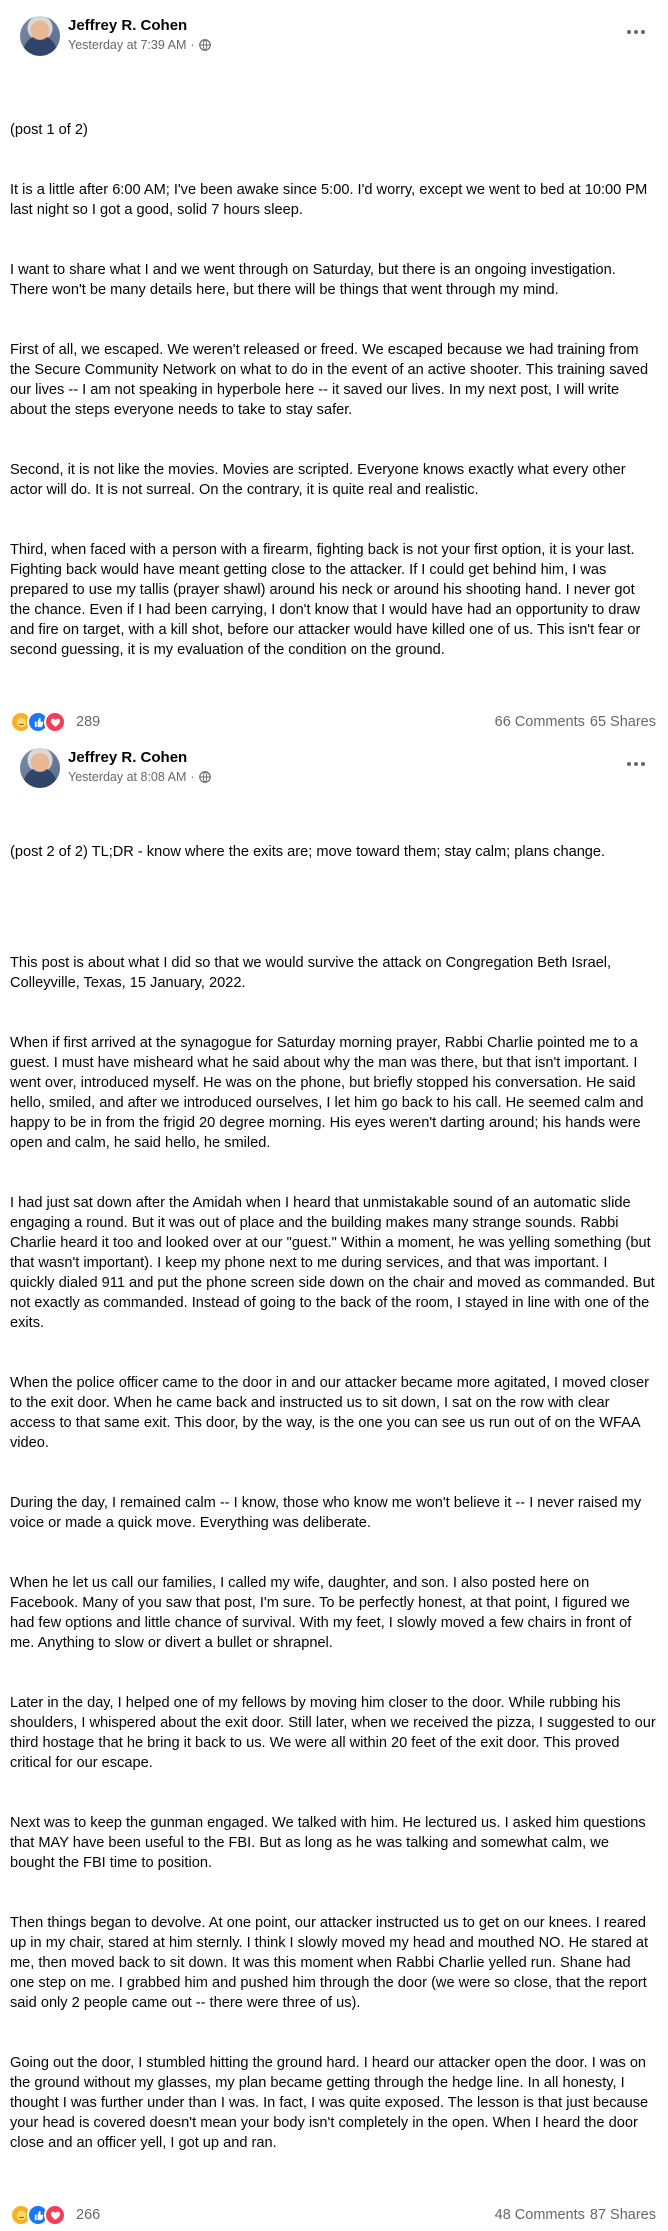  I want to click on post-meta: Yesterday at 8:08 AM ·, so click(139, 777).